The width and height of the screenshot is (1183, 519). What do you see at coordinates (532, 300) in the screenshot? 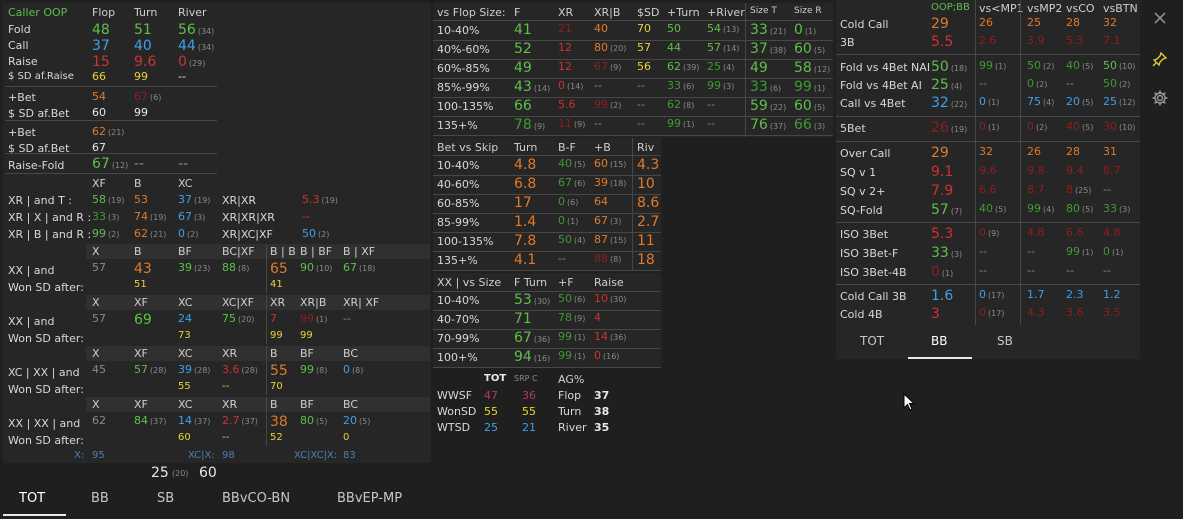
I see `stat-value: 53 (30)` at bounding box center [532, 300].